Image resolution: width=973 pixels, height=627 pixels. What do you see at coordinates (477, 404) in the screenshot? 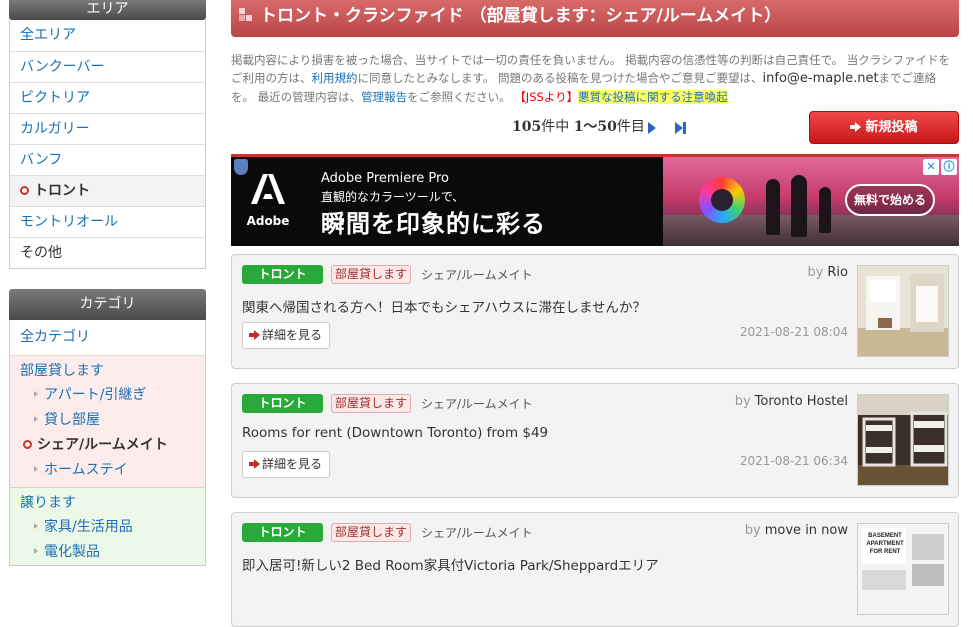
I see `subcategory-label: シェア/ルームメイト` at bounding box center [477, 404].